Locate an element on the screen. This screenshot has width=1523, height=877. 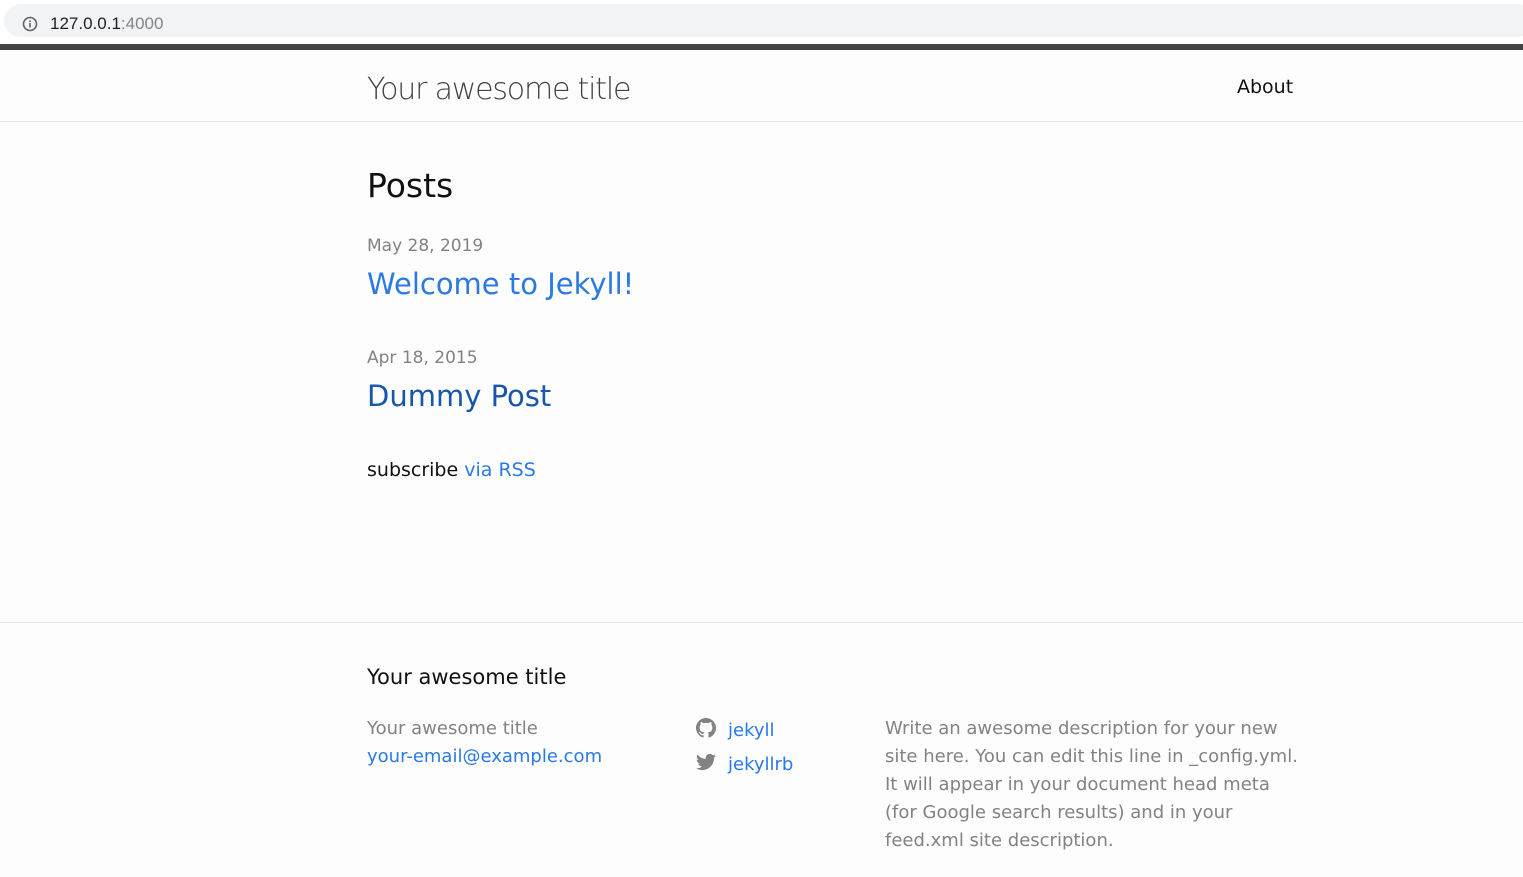
social-github: jekyll is located at coordinates (744, 730).